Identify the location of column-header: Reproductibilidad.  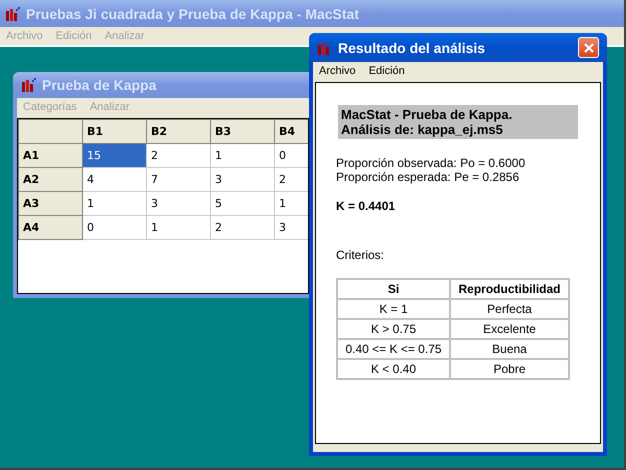
(509, 289).